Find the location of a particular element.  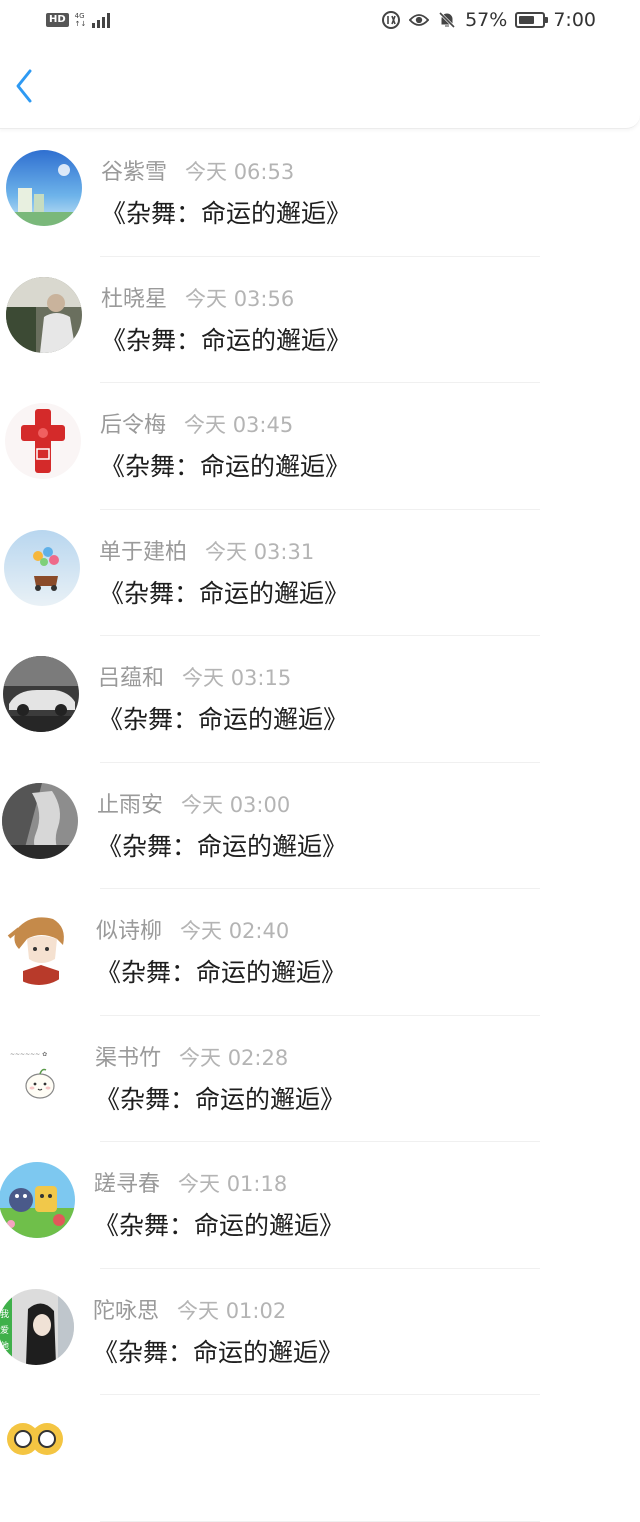

svg-text: 他 is located at coordinates (4, 1346).